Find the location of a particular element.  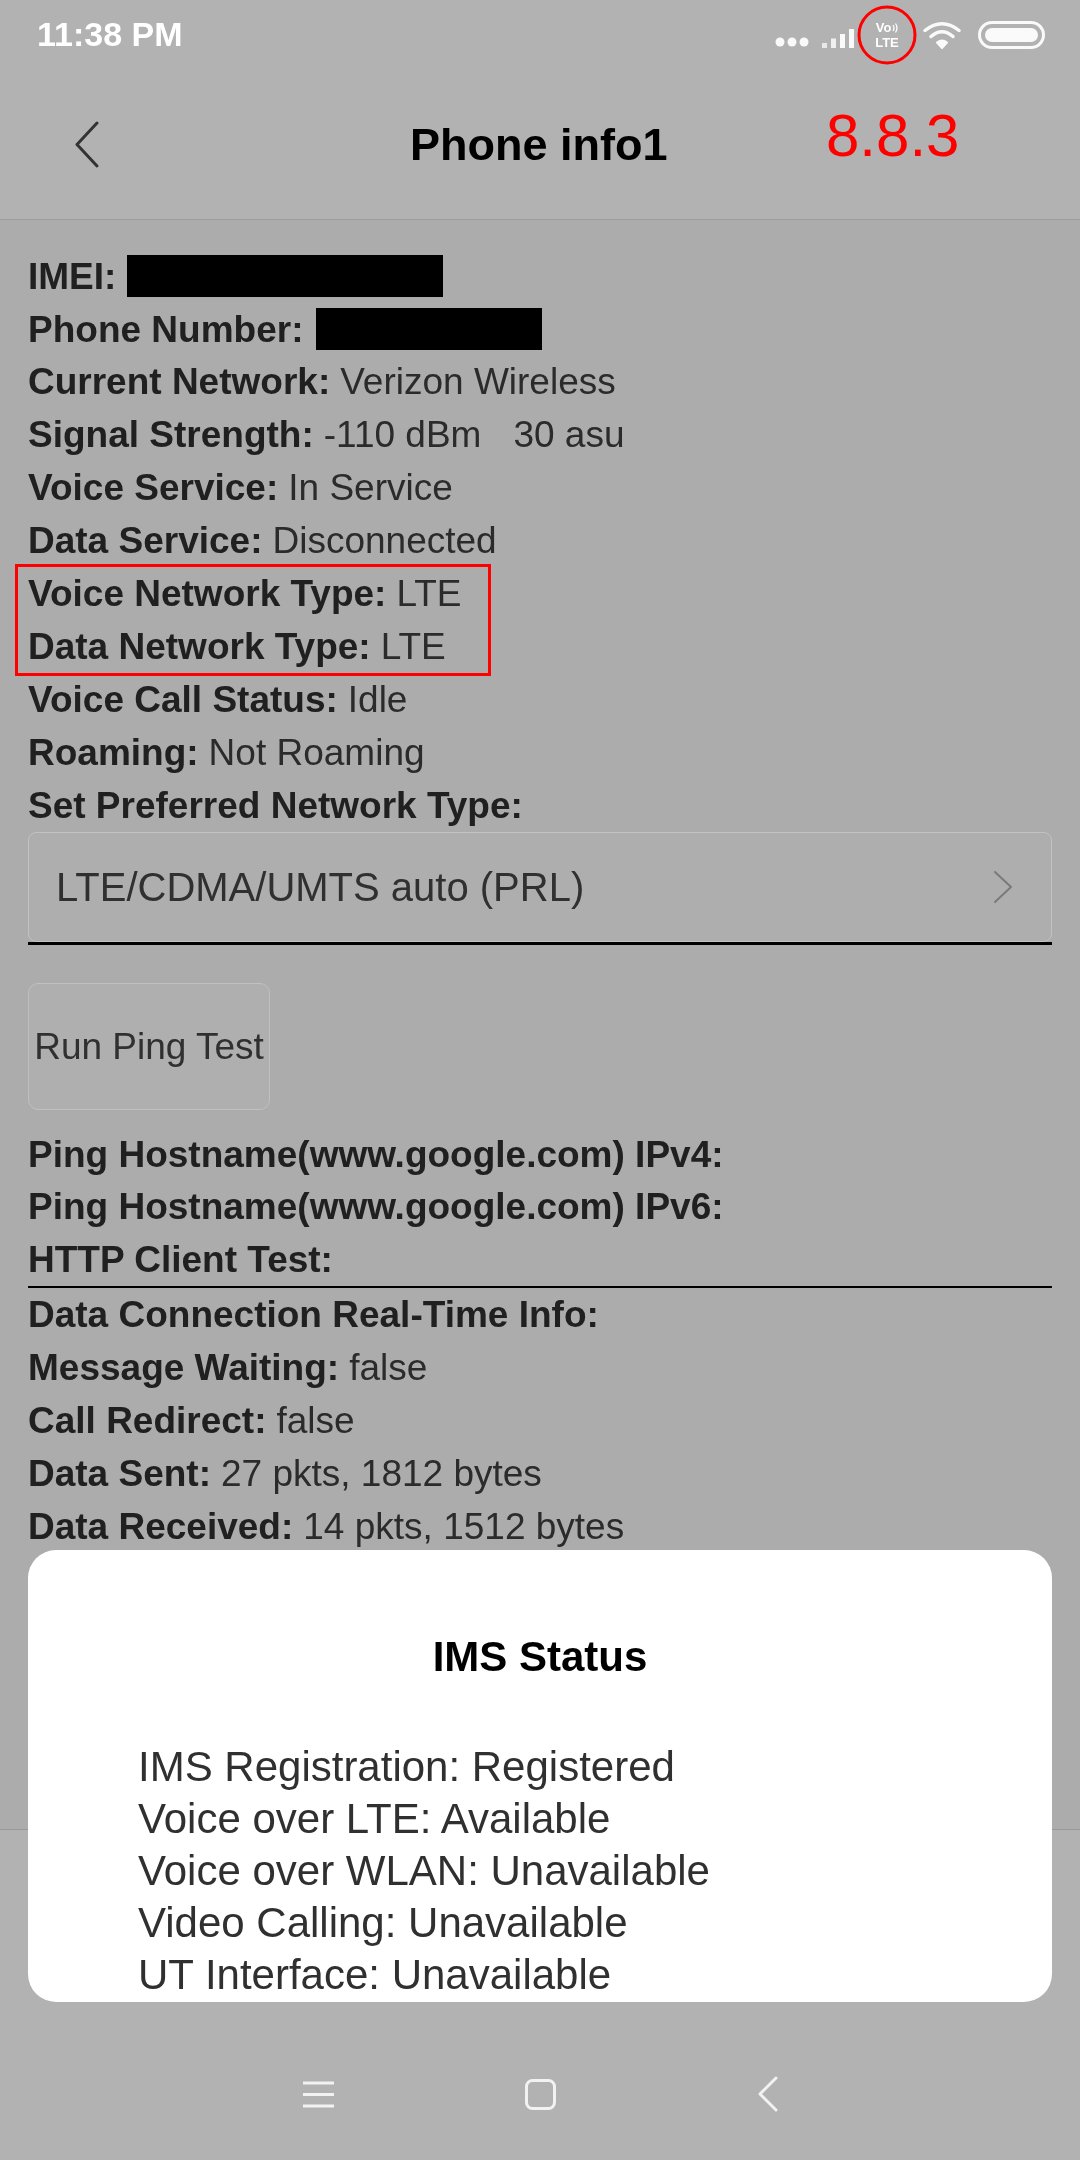

field-label: Phone Number: is located at coordinates (166, 329).